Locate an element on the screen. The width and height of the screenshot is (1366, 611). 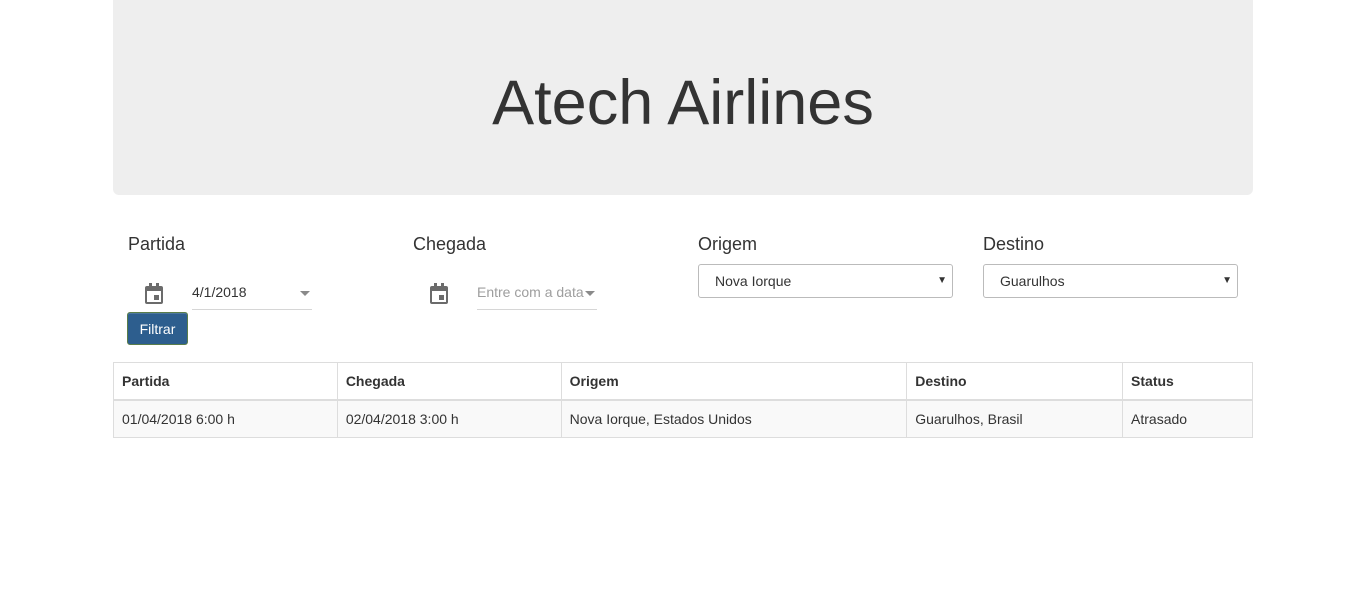
column-header-status: Status is located at coordinates (1187, 381).